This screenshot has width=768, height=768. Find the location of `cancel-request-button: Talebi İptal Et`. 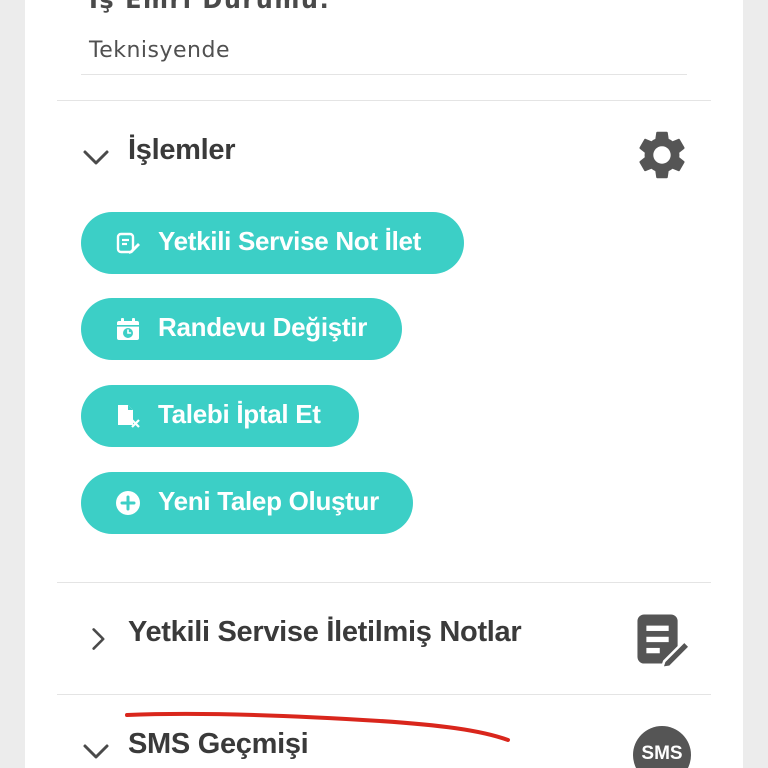

cancel-request-button: Talebi İptal Et is located at coordinates (220, 416).